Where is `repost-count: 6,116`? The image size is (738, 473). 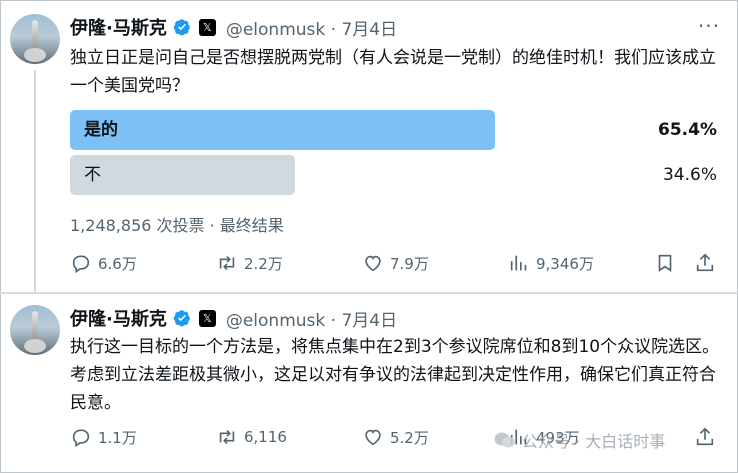
repost-count: 6,116 is located at coordinates (265, 437).